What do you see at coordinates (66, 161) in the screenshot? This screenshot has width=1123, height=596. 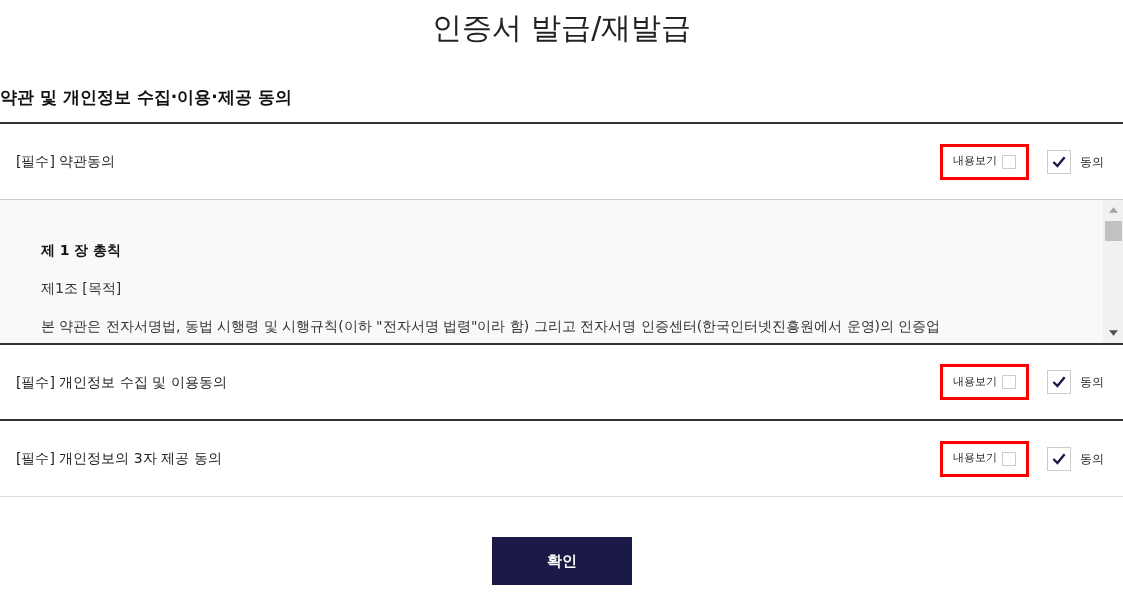 I see `agreement-label: [필수] 약관동의` at bounding box center [66, 161].